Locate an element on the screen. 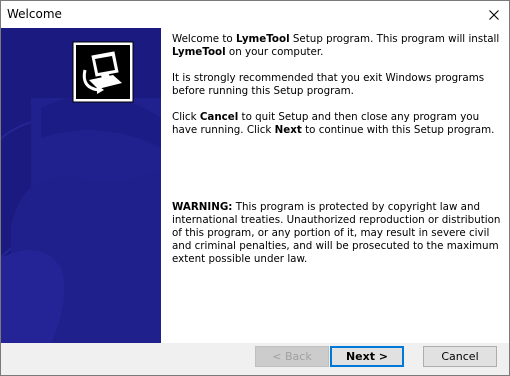 The height and width of the screenshot is (376, 510). close-icon is located at coordinates (494, 15).